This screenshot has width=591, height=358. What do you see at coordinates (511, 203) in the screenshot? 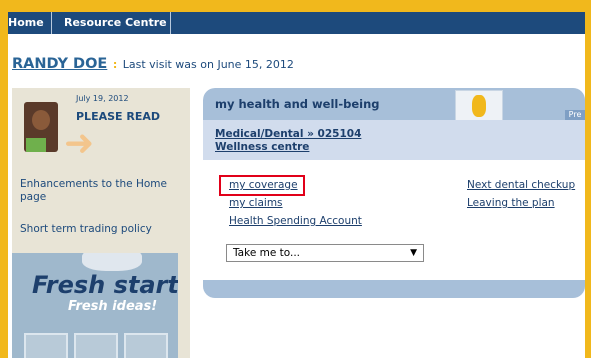
I see `link-leaving-the-plan: Leaving the plan` at bounding box center [511, 203].